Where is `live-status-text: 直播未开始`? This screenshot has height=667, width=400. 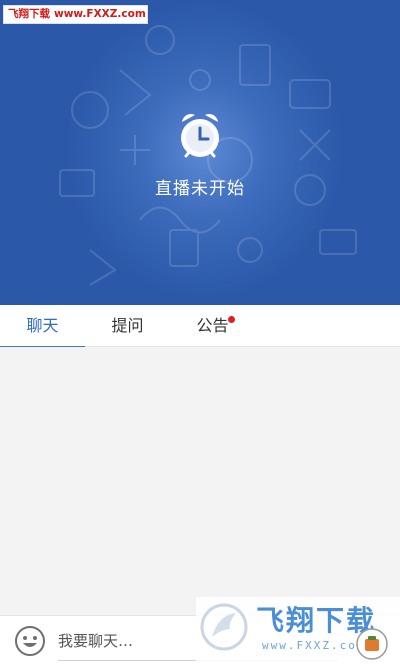 live-status-text: 直播未开始 is located at coordinates (200, 189).